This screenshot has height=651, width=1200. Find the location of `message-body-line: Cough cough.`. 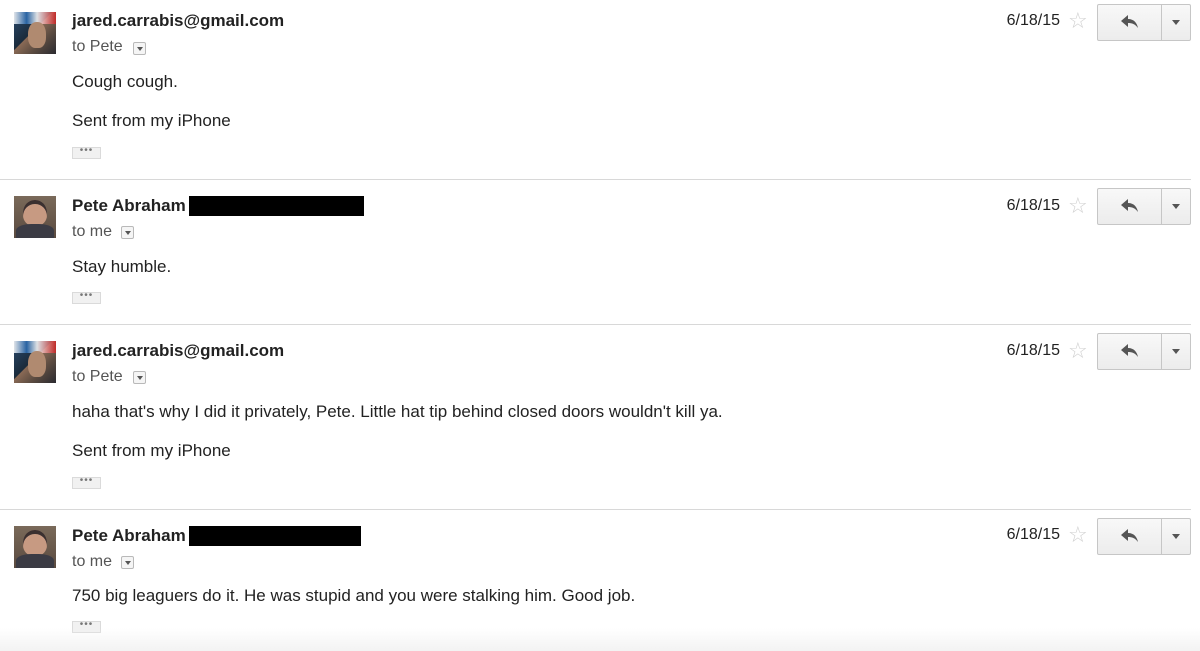

message-body-line: Cough cough. is located at coordinates (125, 81).